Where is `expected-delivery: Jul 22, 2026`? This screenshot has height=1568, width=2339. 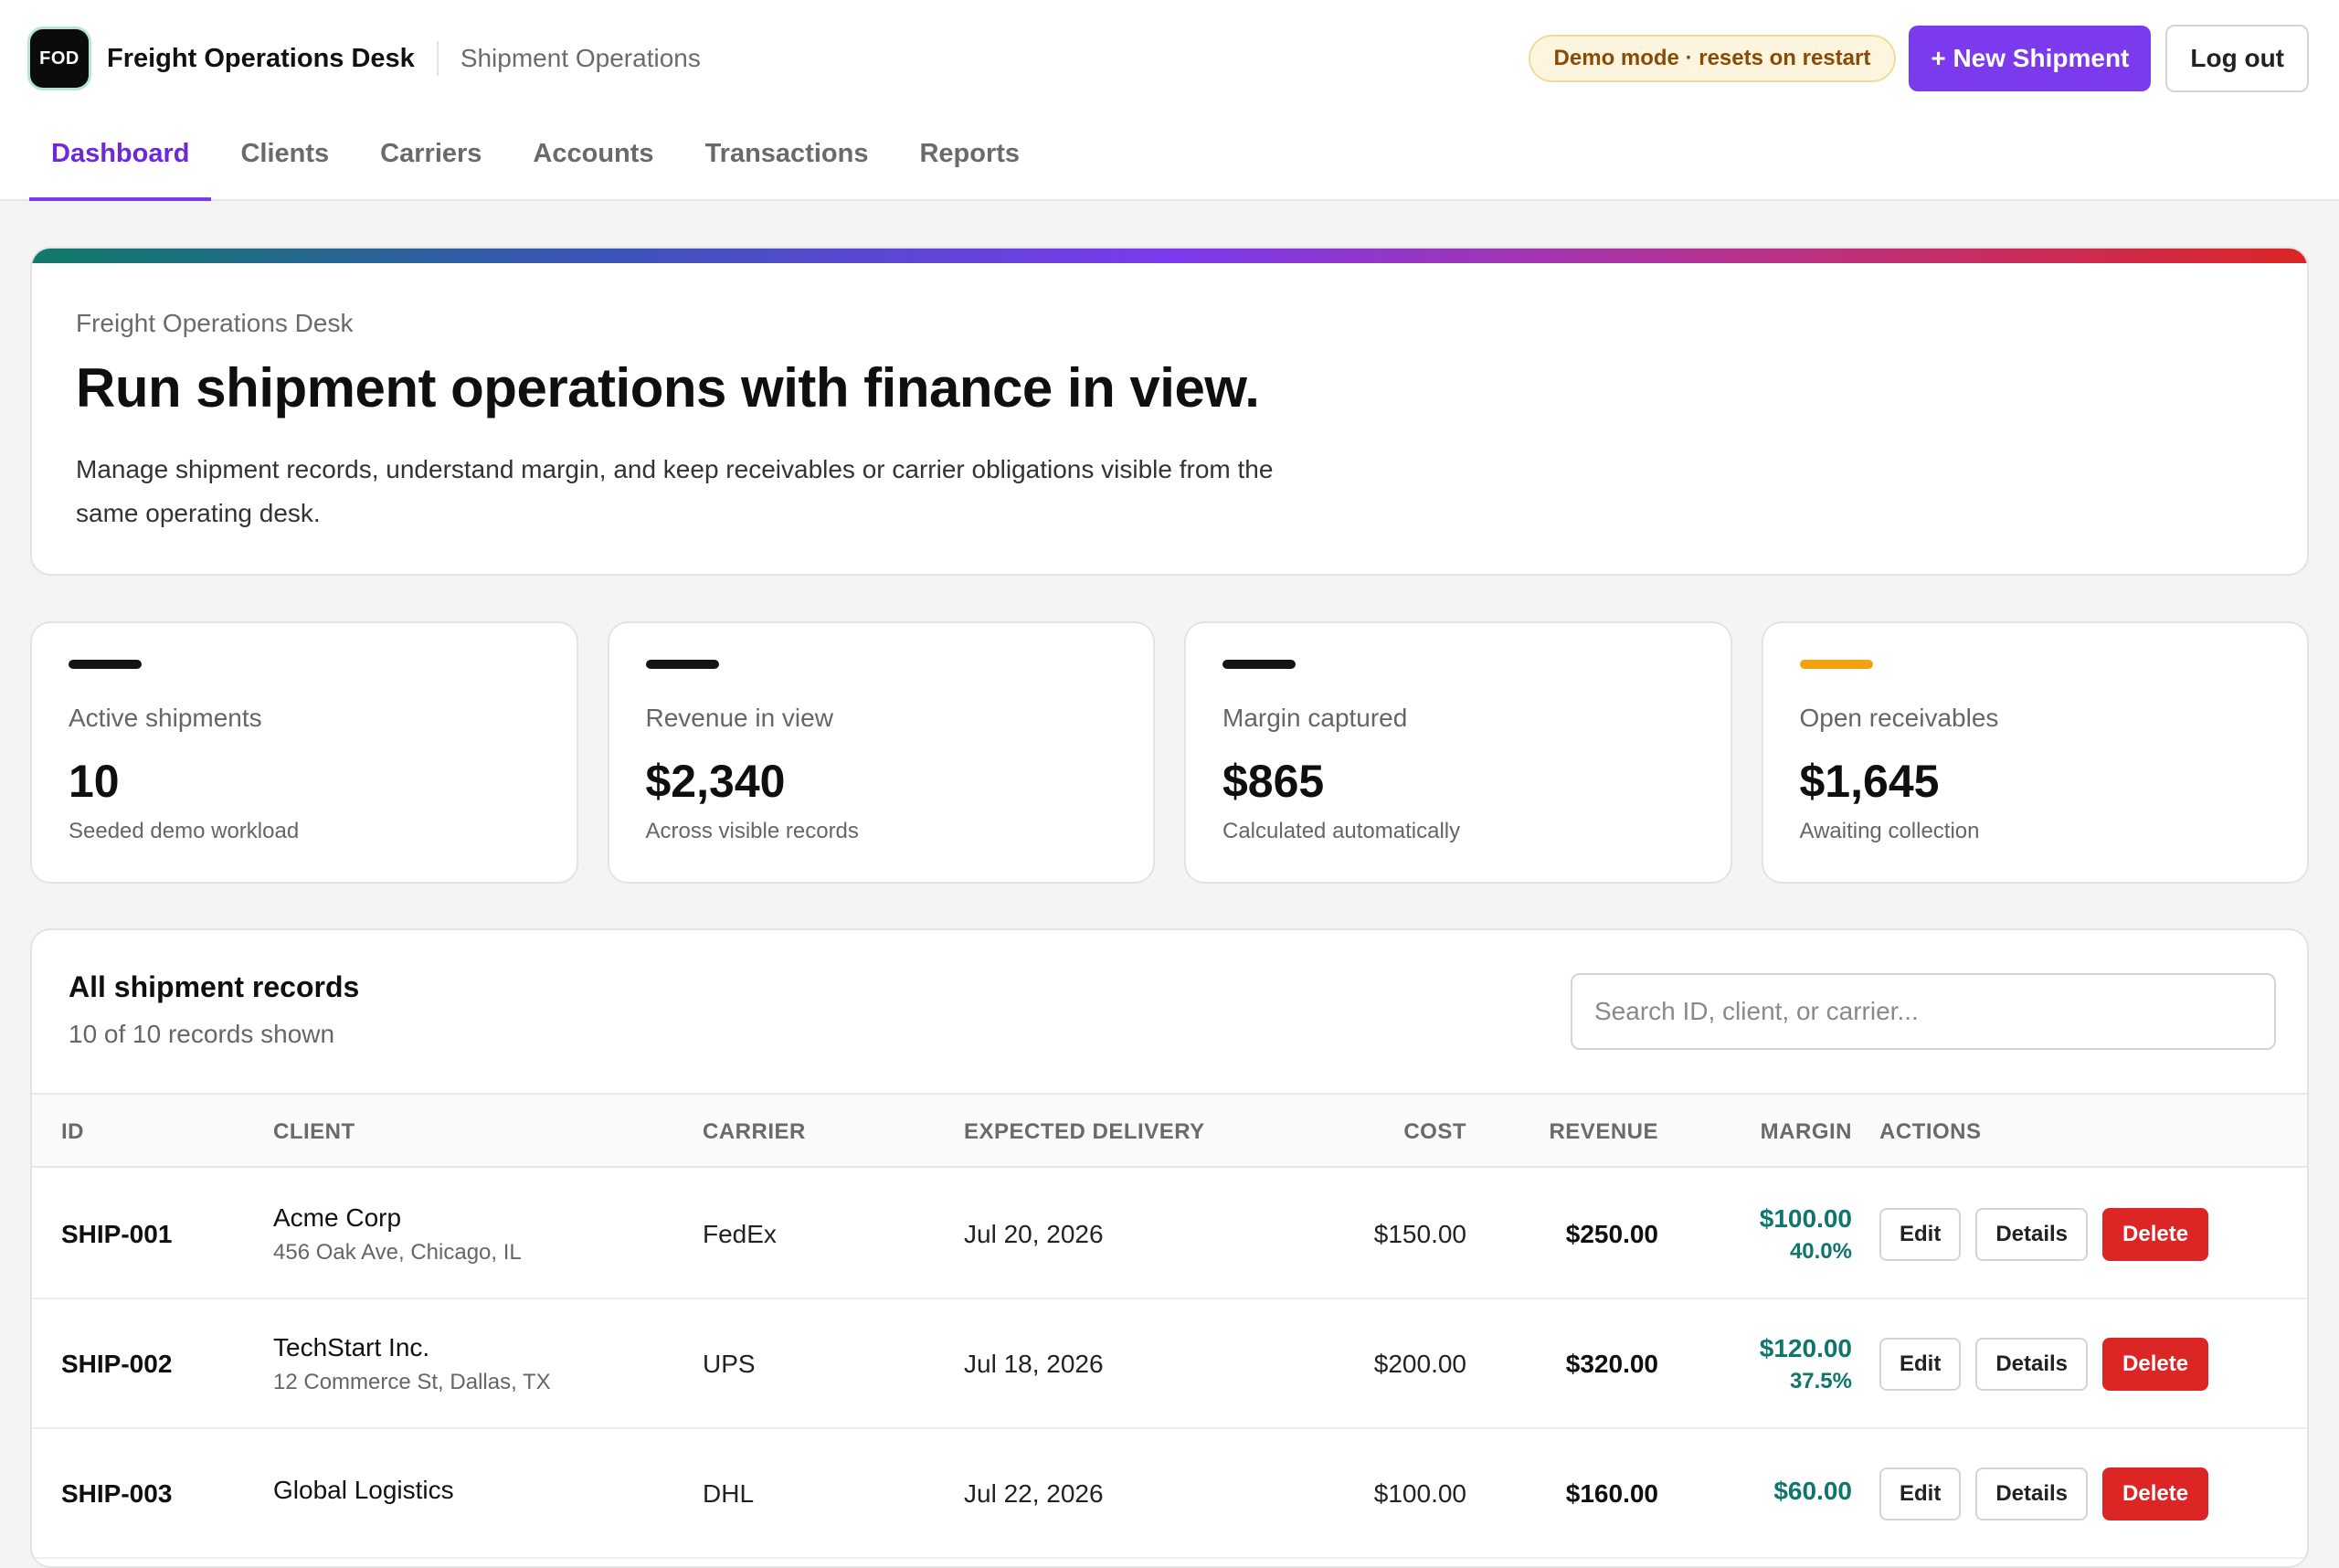 expected-delivery: Jul 22, 2026 is located at coordinates (1034, 1494).